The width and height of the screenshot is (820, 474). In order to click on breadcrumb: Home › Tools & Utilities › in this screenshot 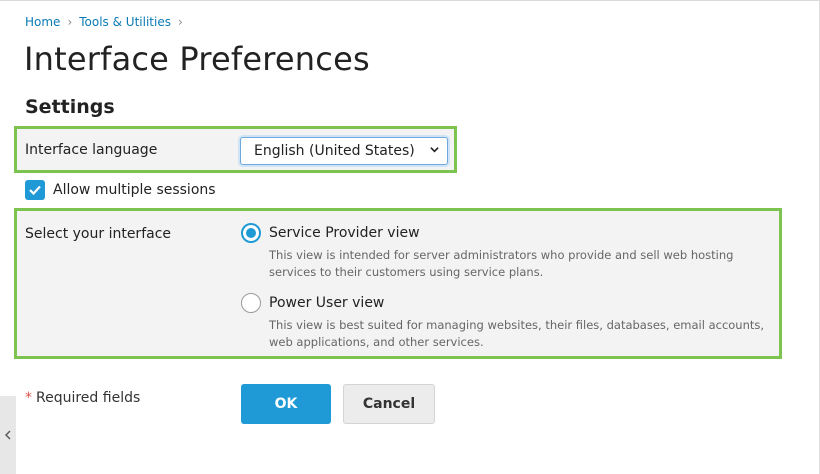, I will do `click(107, 22)`.